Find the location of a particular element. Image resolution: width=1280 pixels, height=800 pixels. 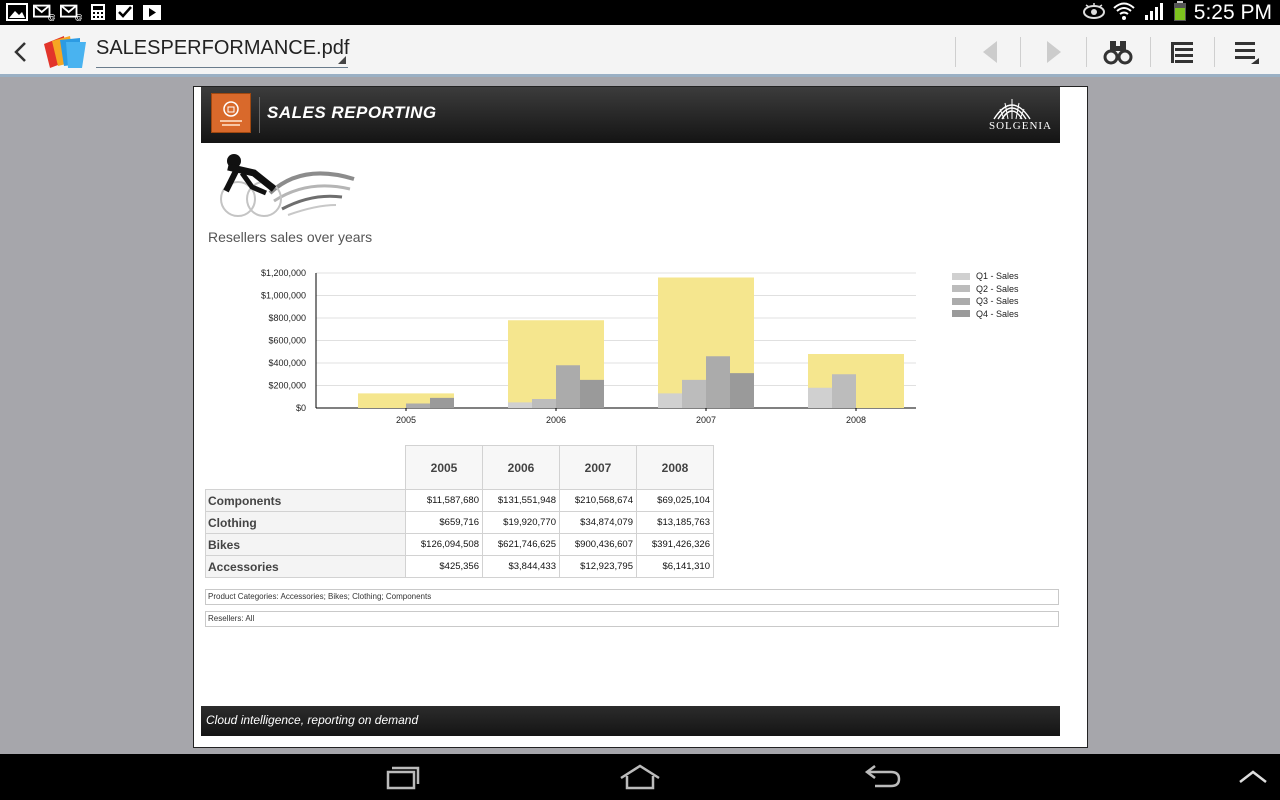

document-title-selector: SALESPERFORMANCE.pdf is located at coordinates (222, 50).